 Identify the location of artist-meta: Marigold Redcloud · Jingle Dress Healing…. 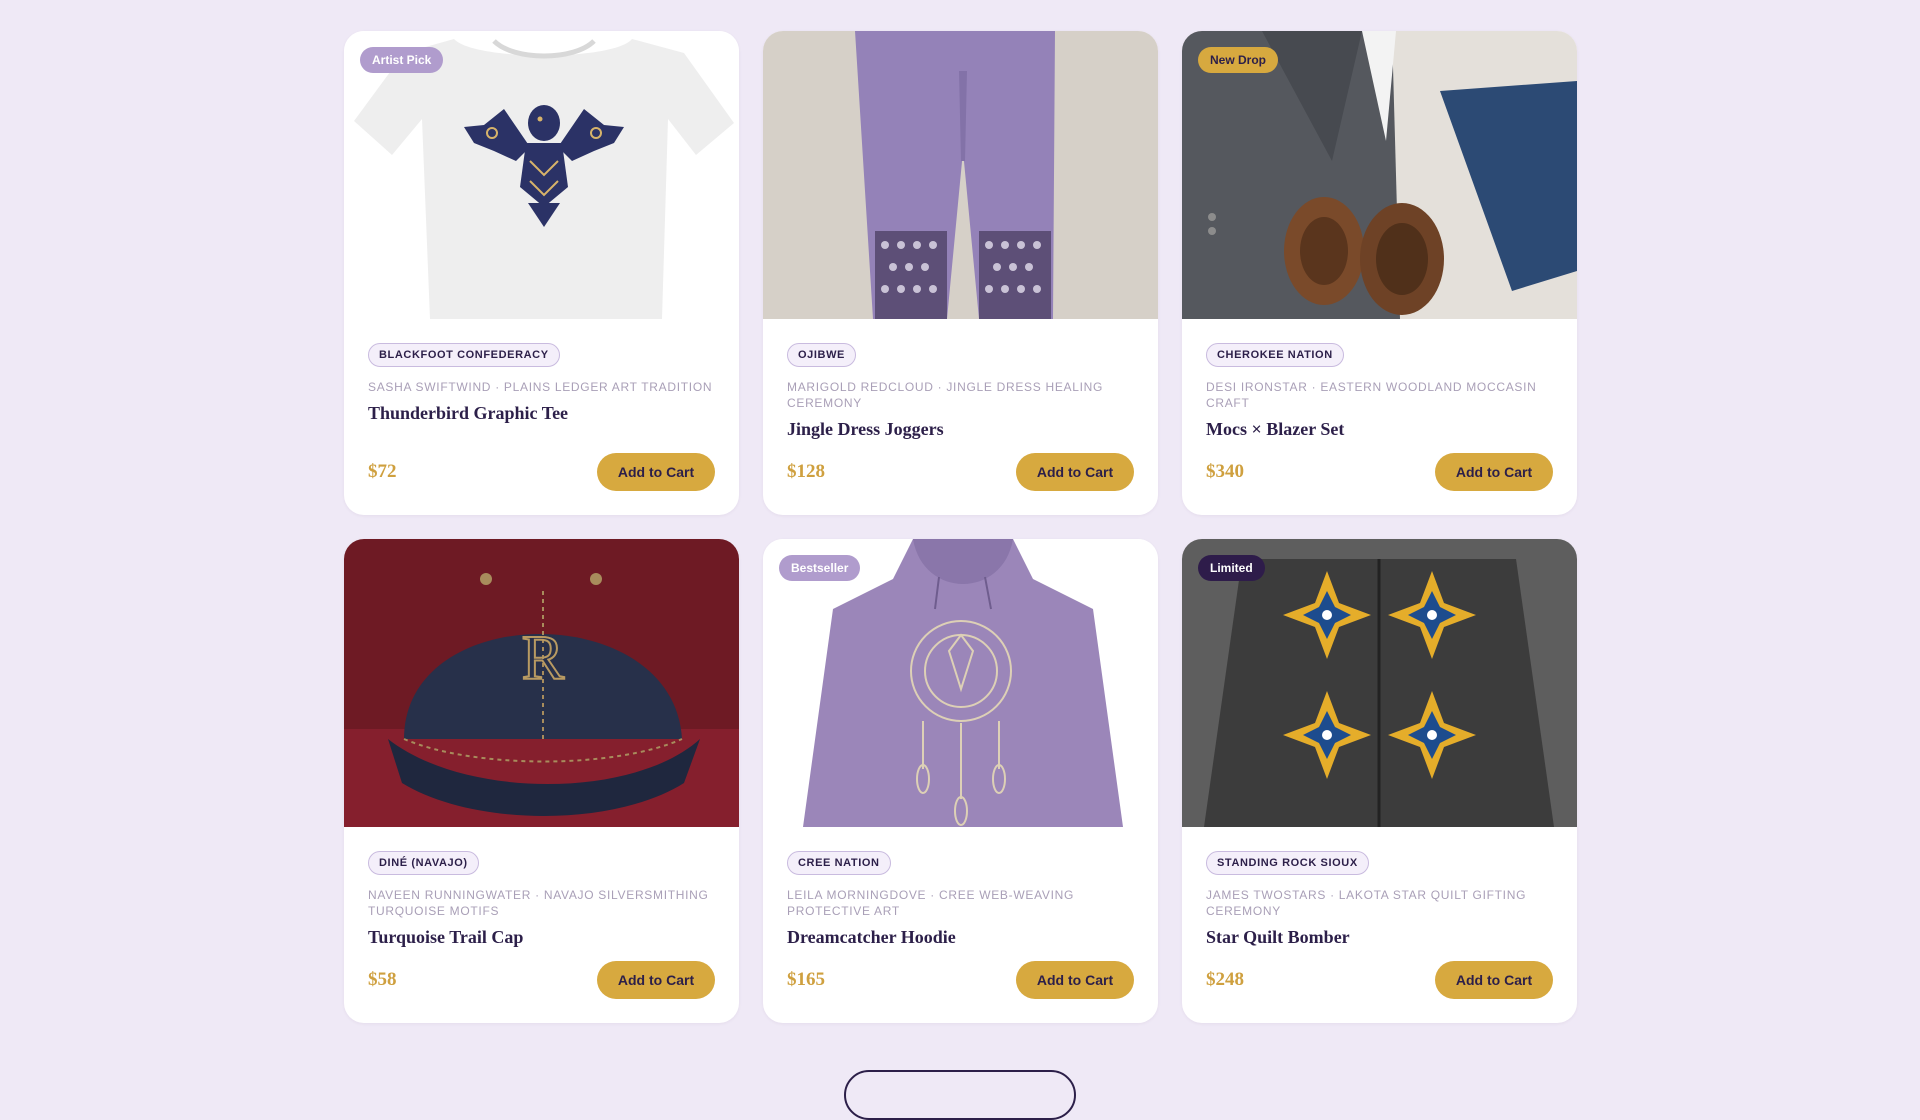
(945, 395).